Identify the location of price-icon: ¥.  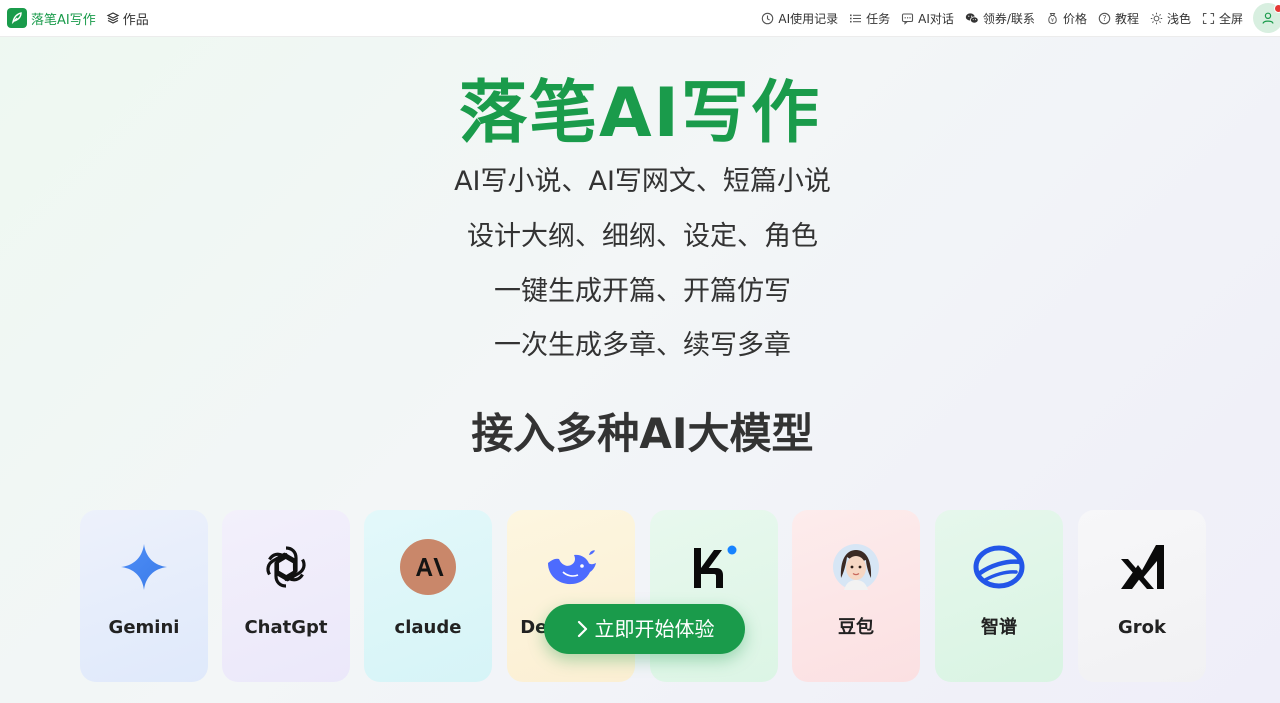
(1052, 18).